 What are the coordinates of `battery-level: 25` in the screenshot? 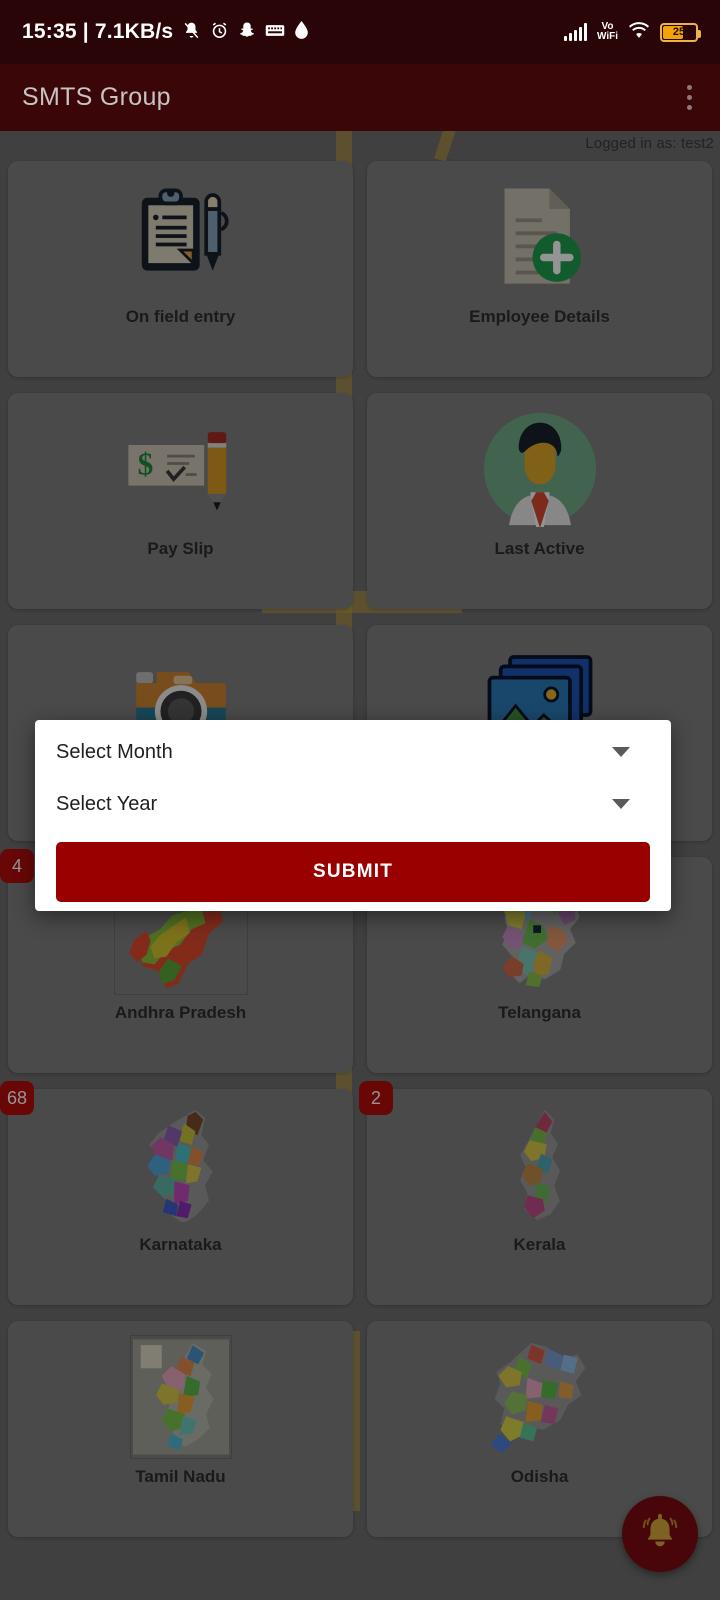 It's located at (679, 32).